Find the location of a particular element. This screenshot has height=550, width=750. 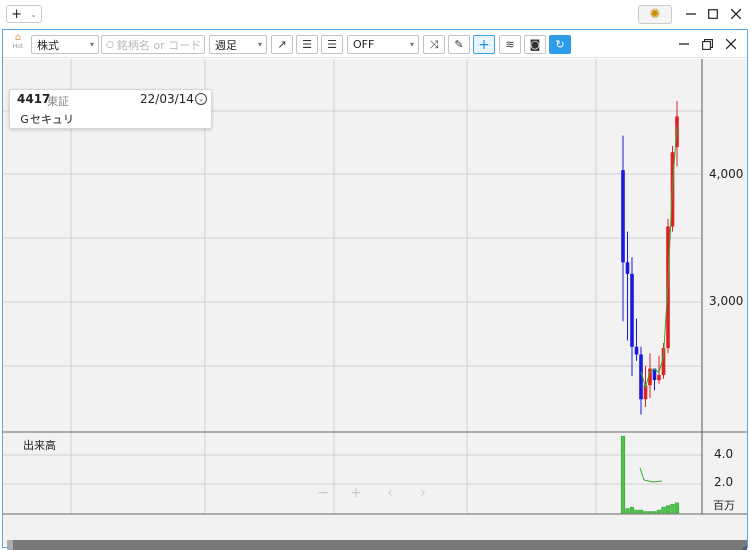

home-icon: ⌂ is located at coordinates (18, 37).